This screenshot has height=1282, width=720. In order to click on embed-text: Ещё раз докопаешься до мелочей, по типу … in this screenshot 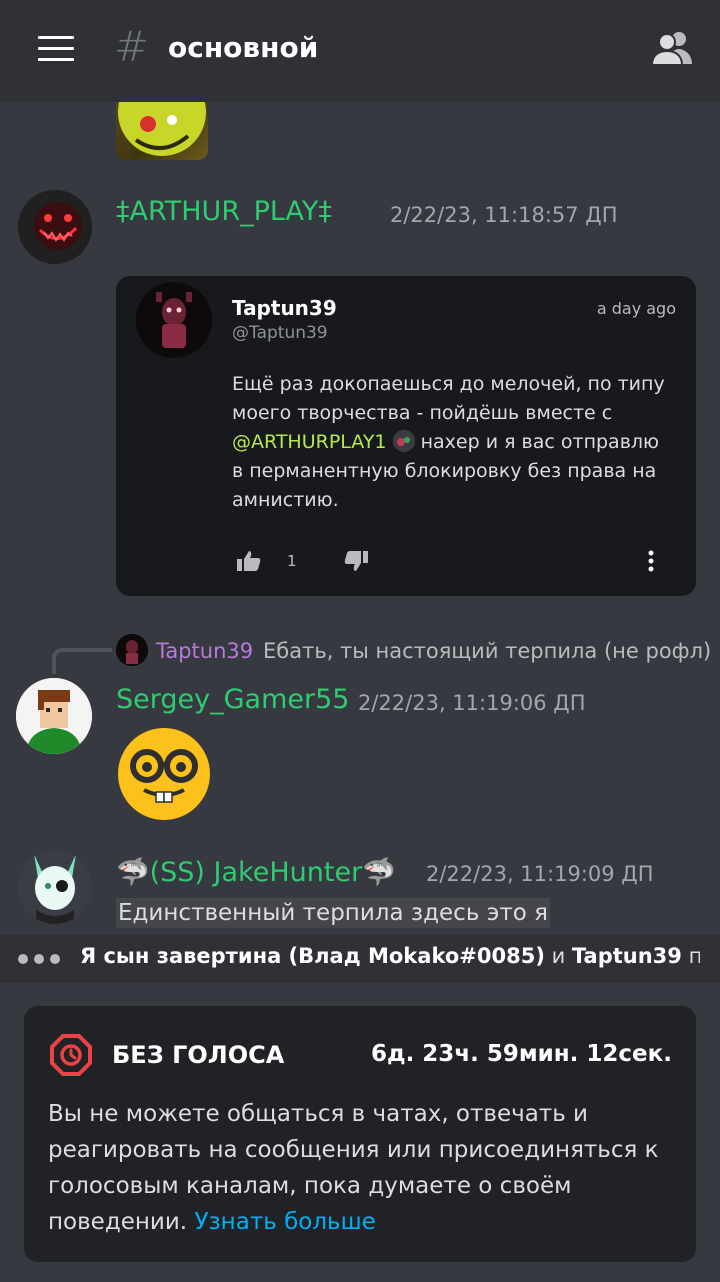, I will do `click(452, 442)`.